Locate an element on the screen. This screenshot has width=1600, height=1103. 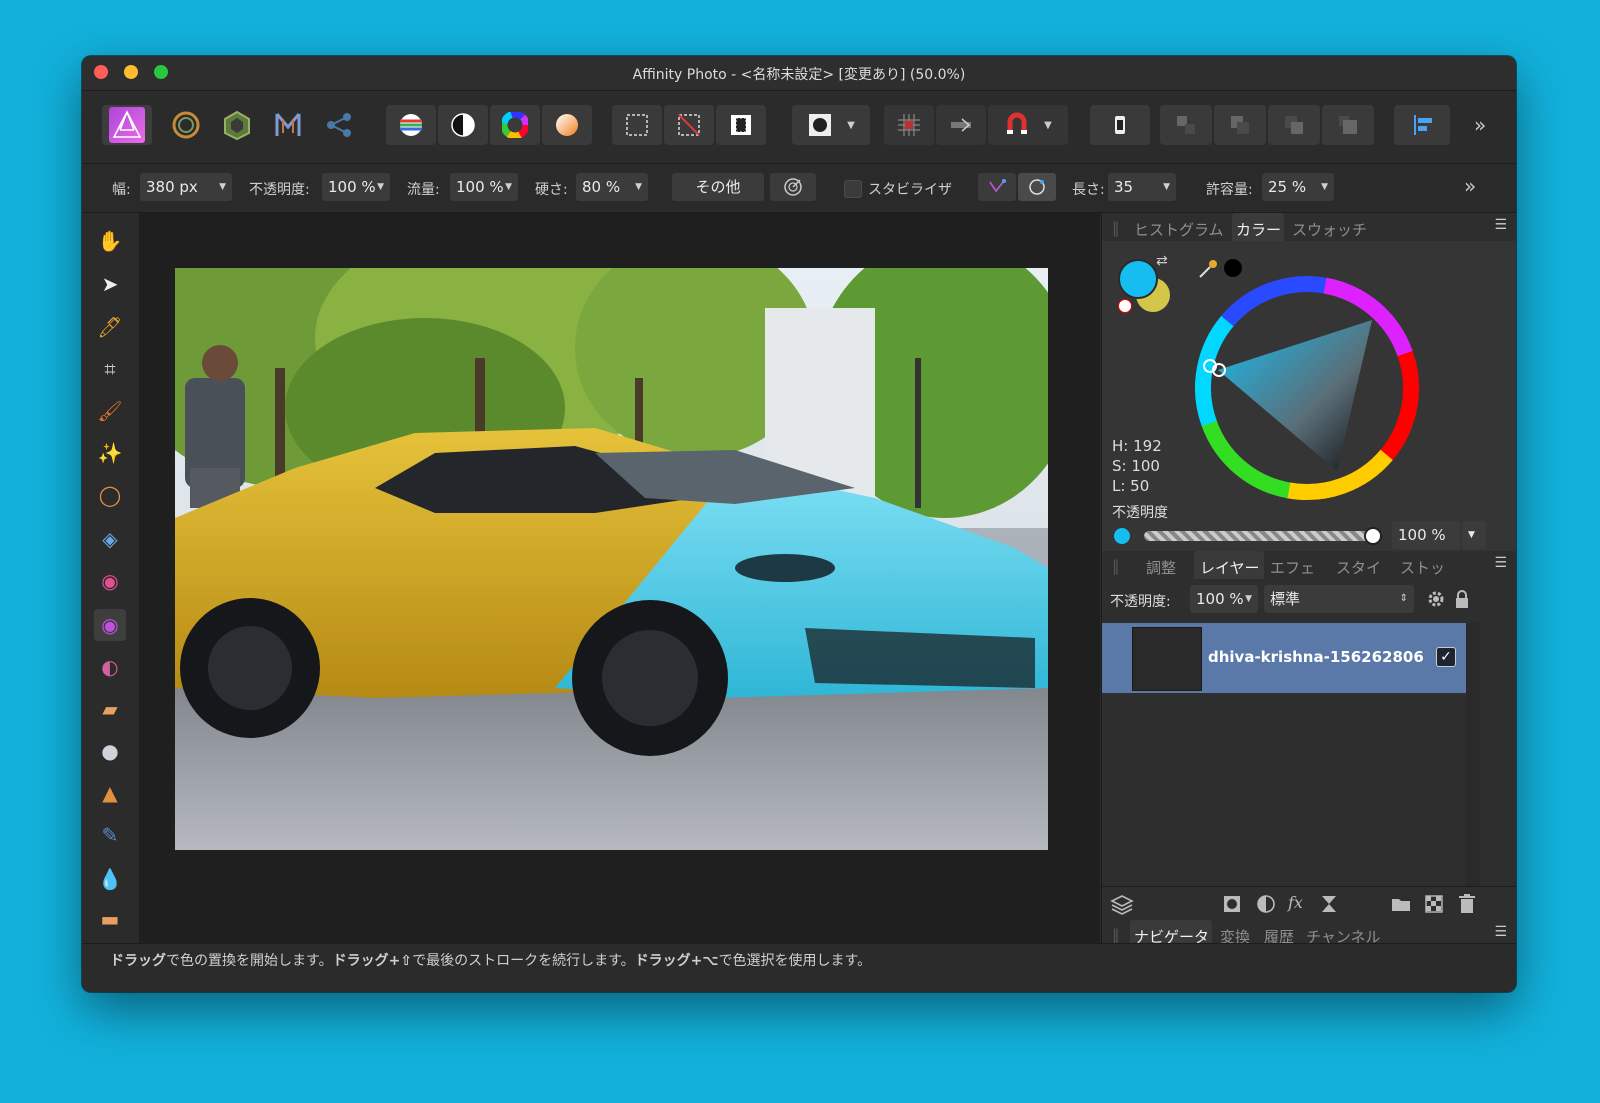
magic-wand-icon: ✨ is located at coordinates (110, 453).